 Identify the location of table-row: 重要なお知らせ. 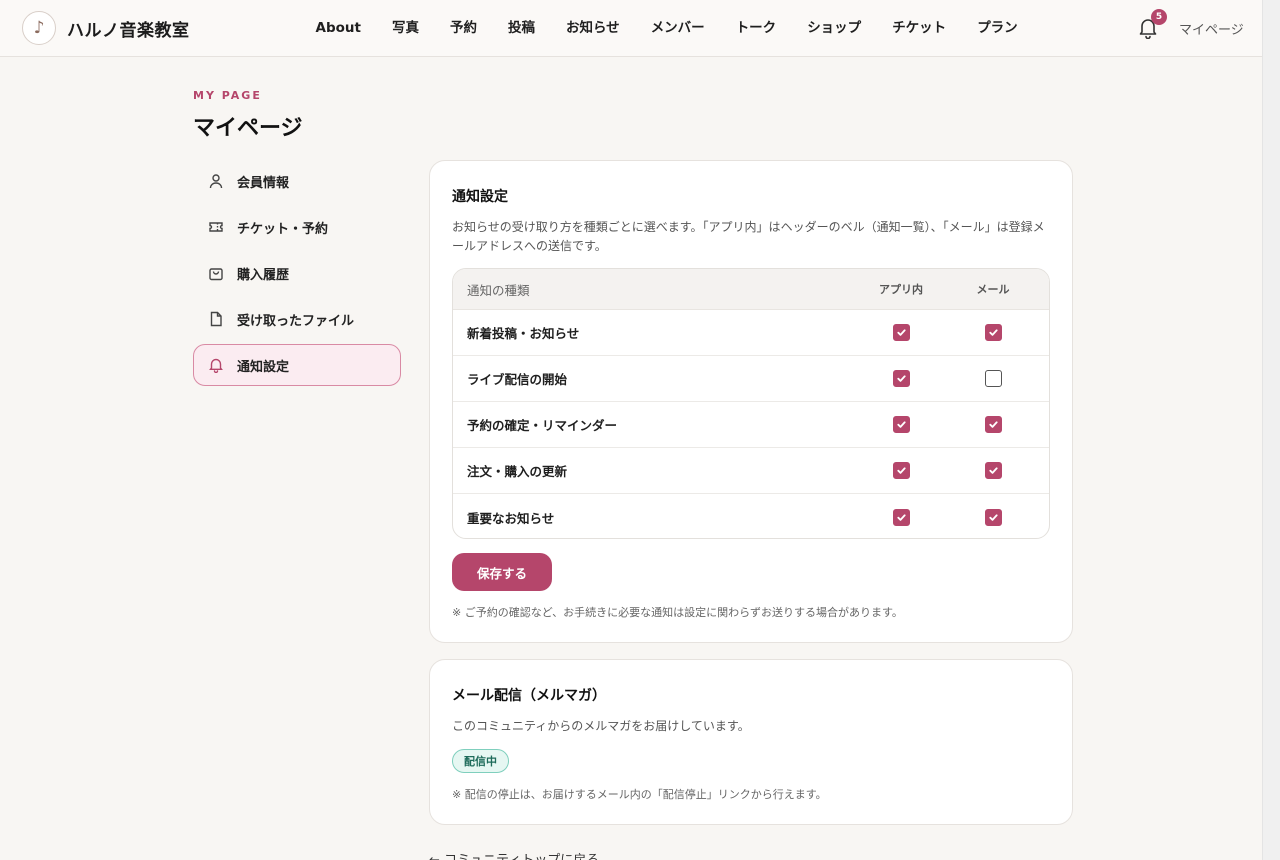
(751, 516).